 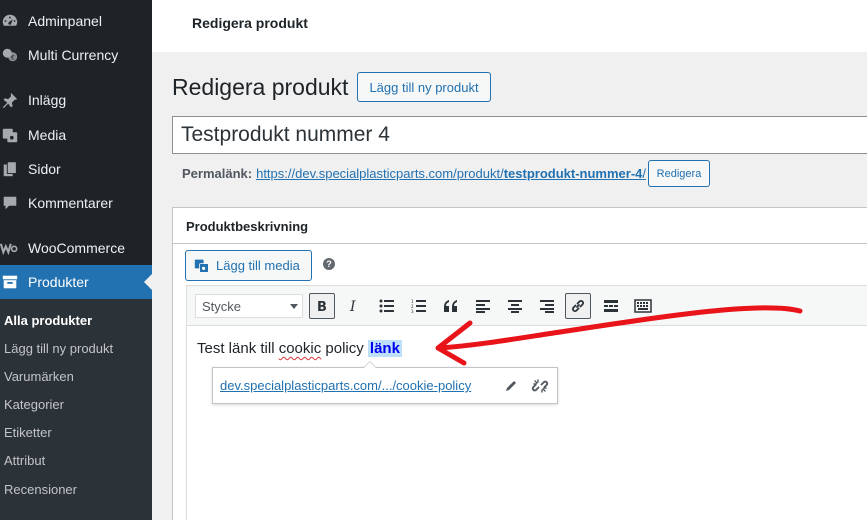 I want to click on misspelled-word: cookic, so click(x=300, y=348).